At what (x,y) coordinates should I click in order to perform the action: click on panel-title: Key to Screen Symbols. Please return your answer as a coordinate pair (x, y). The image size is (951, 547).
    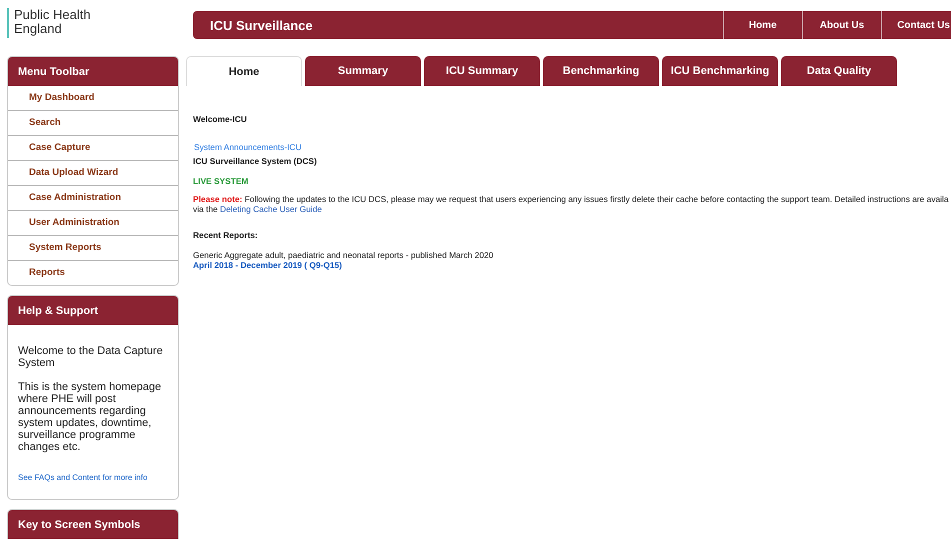
    Looking at the image, I should click on (93, 524).